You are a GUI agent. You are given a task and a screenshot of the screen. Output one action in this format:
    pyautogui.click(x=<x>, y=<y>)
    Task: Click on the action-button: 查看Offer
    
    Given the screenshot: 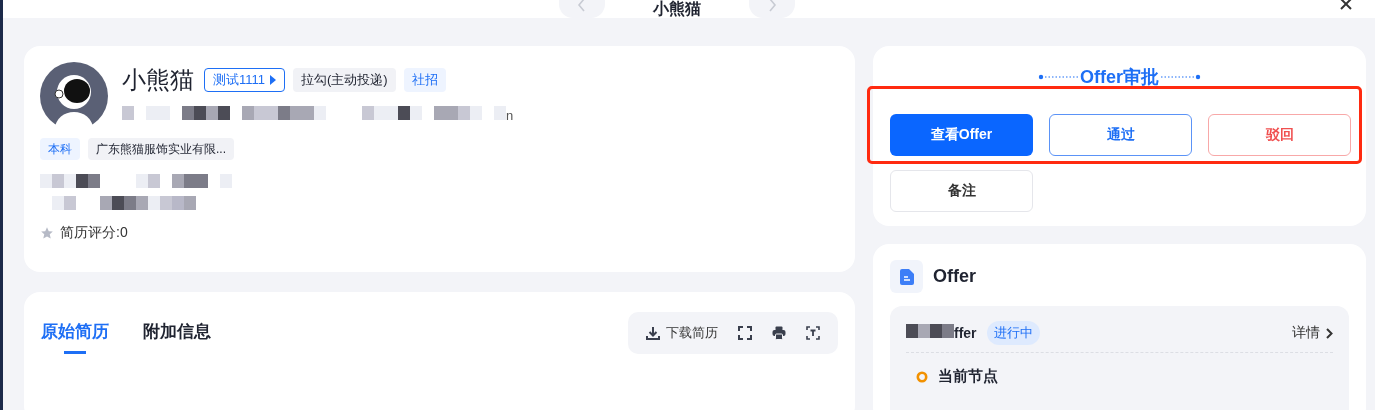 What is the action you would take?
    pyautogui.click(x=961, y=135)
    